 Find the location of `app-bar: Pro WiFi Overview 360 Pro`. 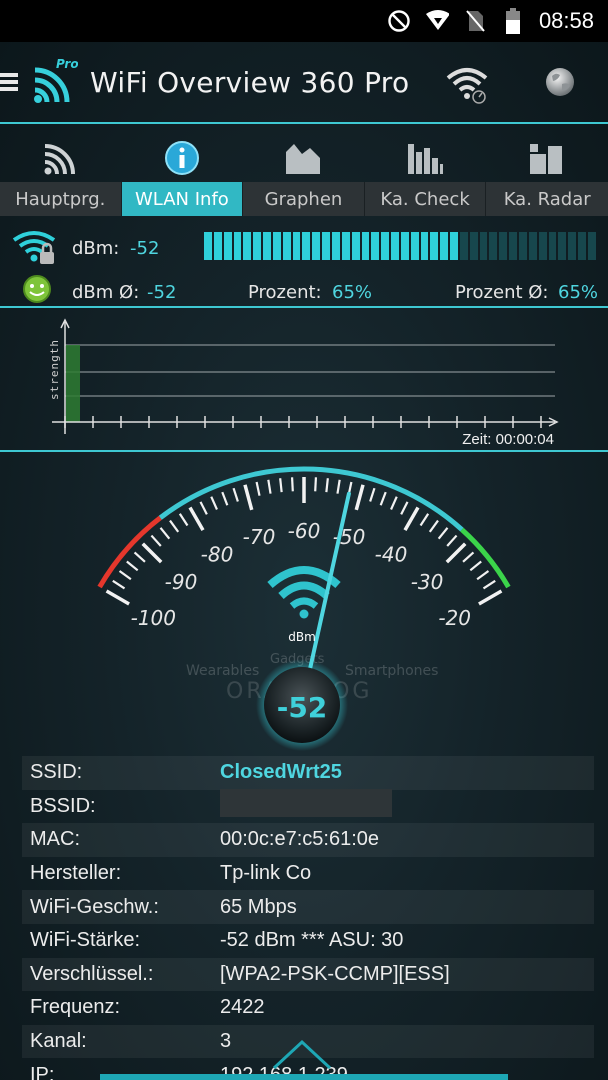

app-bar: Pro WiFi Overview 360 Pro is located at coordinates (304, 82).